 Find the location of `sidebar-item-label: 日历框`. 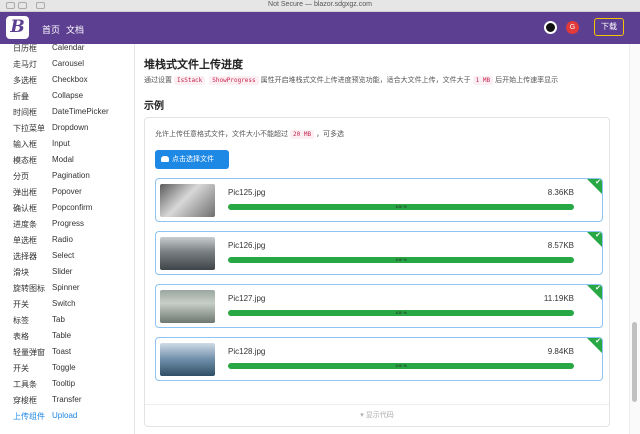

sidebar-item-label: 日历框 is located at coordinates (25, 48).